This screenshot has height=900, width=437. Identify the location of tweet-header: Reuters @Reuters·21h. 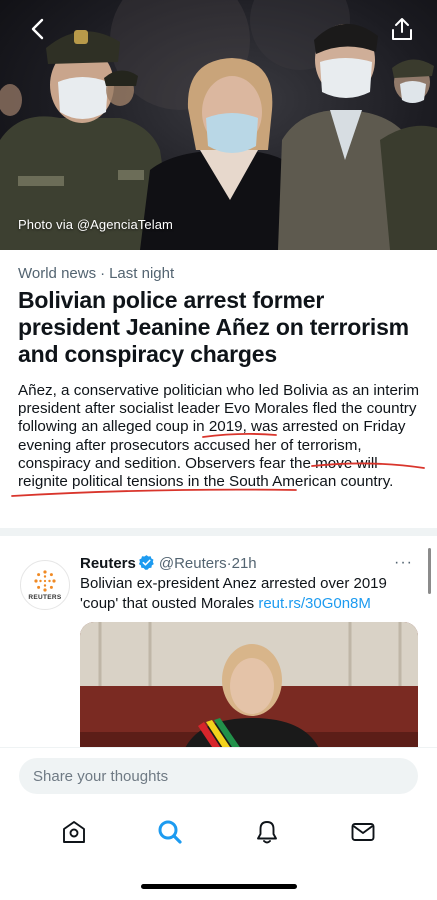
(168, 563).